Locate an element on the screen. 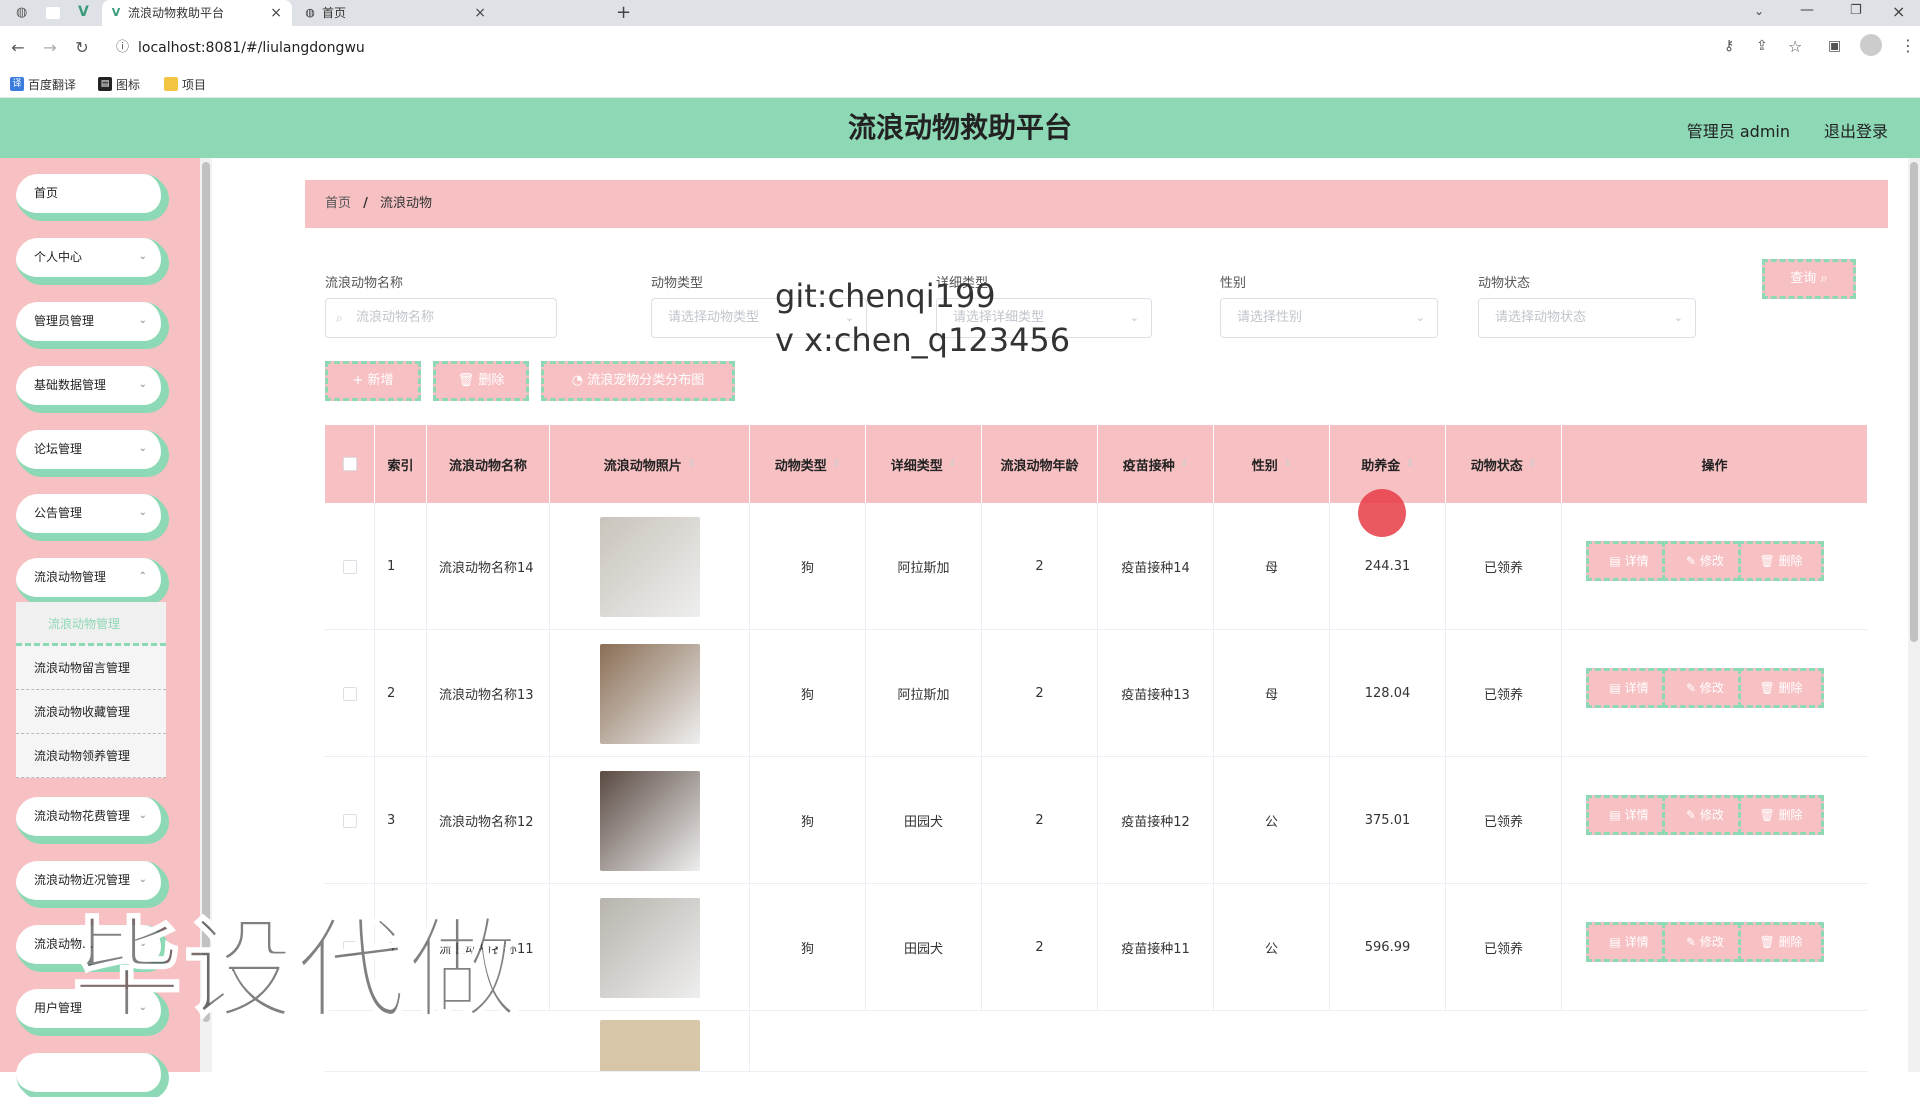 Image resolution: width=1920 pixels, height=1097 pixels. header-photo: 流浪动物照片 ⇕ is located at coordinates (650, 464).